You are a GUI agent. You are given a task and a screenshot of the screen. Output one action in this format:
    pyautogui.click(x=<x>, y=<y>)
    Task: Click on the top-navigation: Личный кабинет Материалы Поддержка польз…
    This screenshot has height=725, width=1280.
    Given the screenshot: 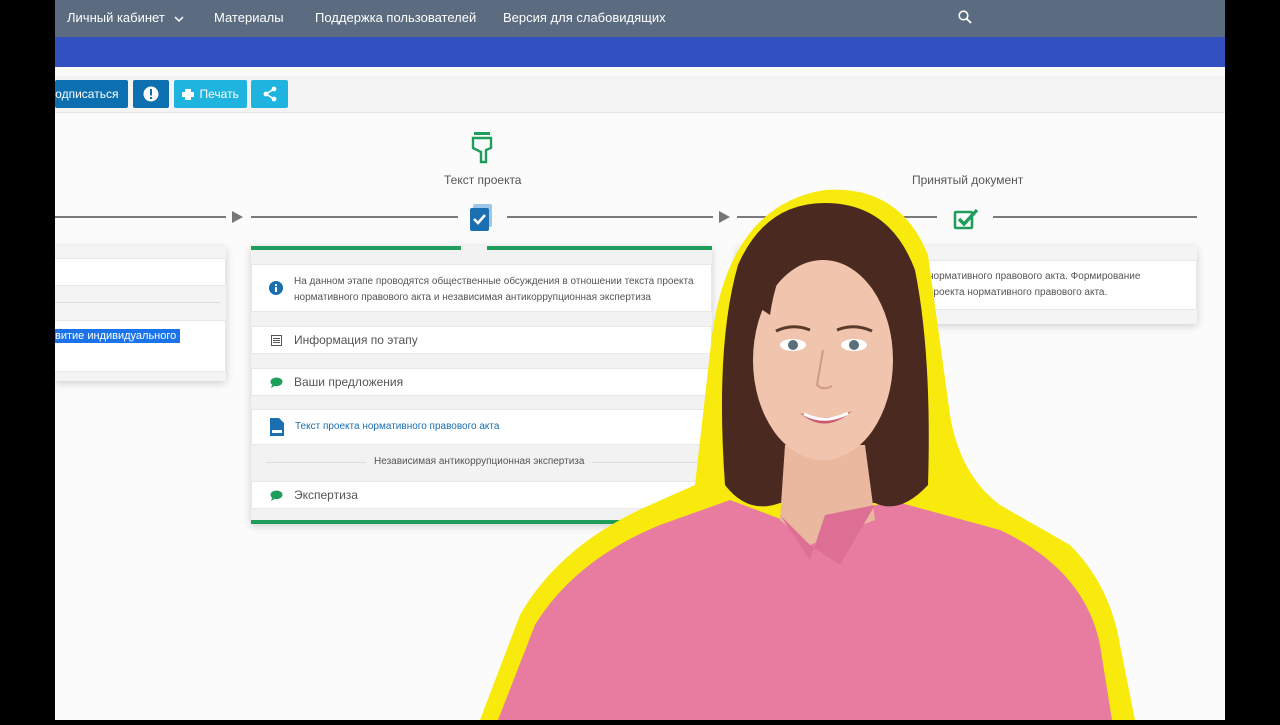 What is the action you would take?
    pyautogui.click(x=640, y=18)
    